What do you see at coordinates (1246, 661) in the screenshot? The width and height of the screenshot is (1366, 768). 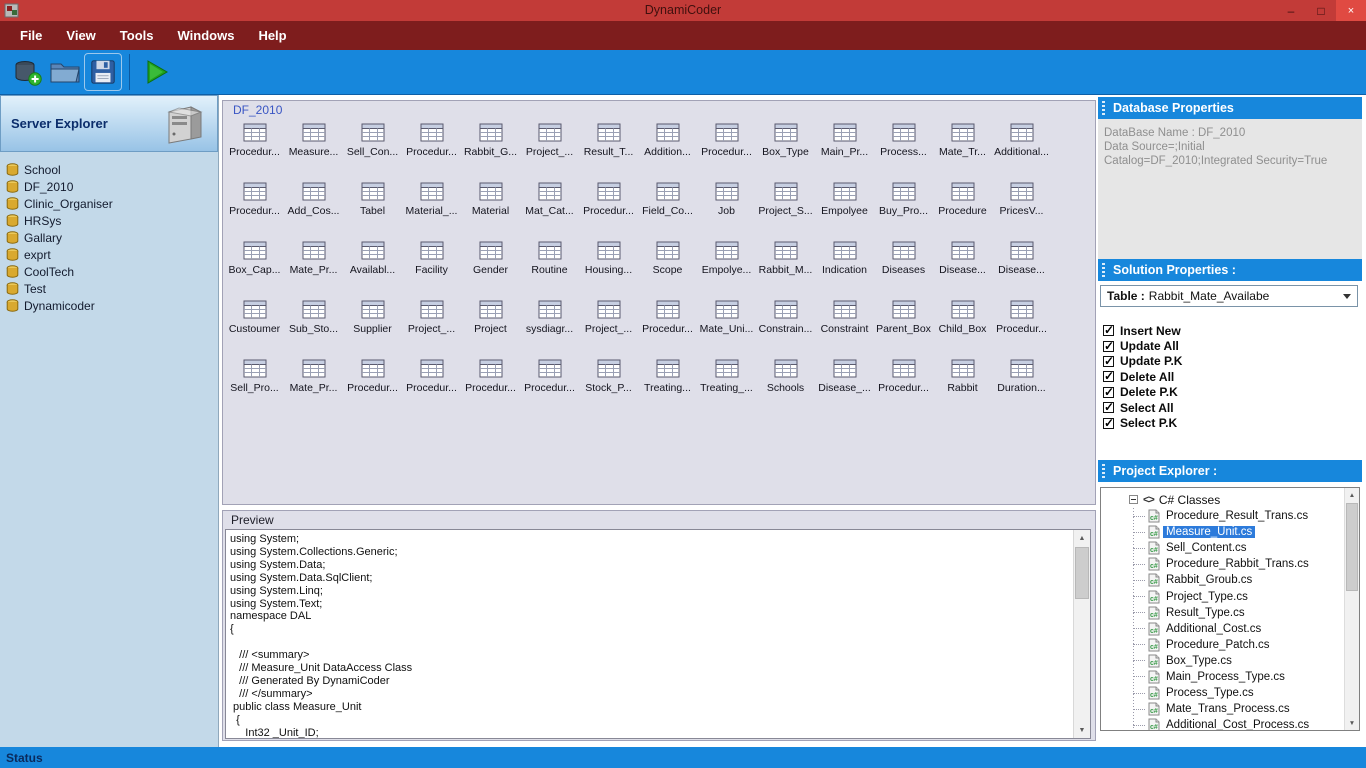 I see `tree-file-item: c# Box_Type.cs` at bounding box center [1246, 661].